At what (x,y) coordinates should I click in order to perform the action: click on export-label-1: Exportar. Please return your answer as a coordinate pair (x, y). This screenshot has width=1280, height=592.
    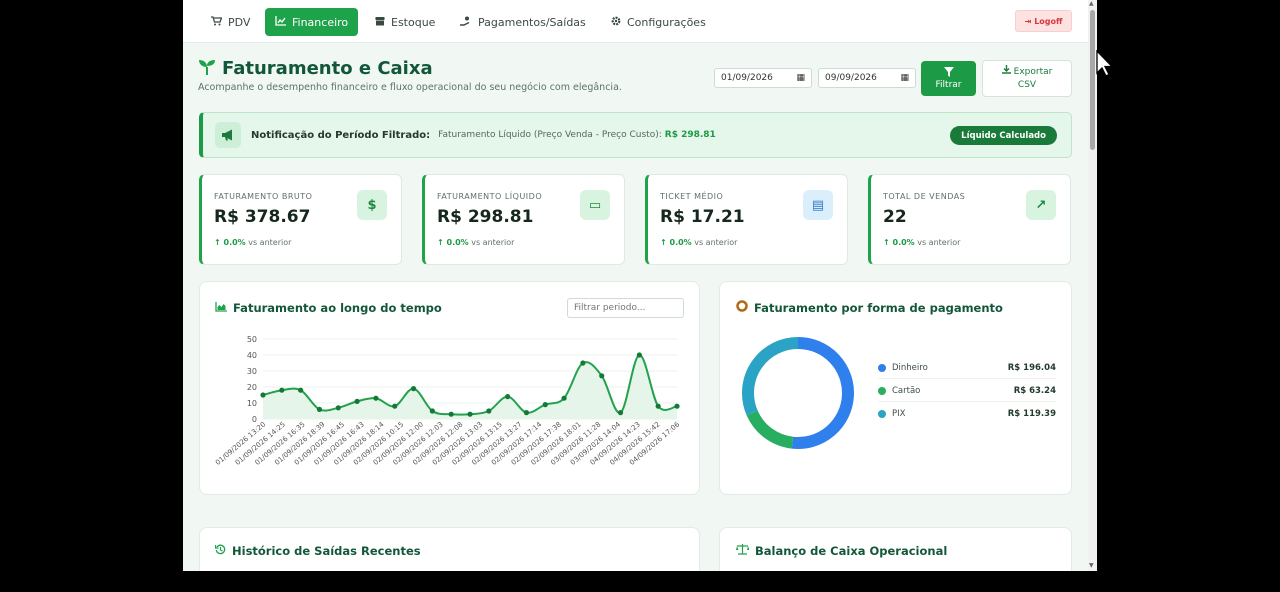
    Looking at the image, I should click on (1033, 71).